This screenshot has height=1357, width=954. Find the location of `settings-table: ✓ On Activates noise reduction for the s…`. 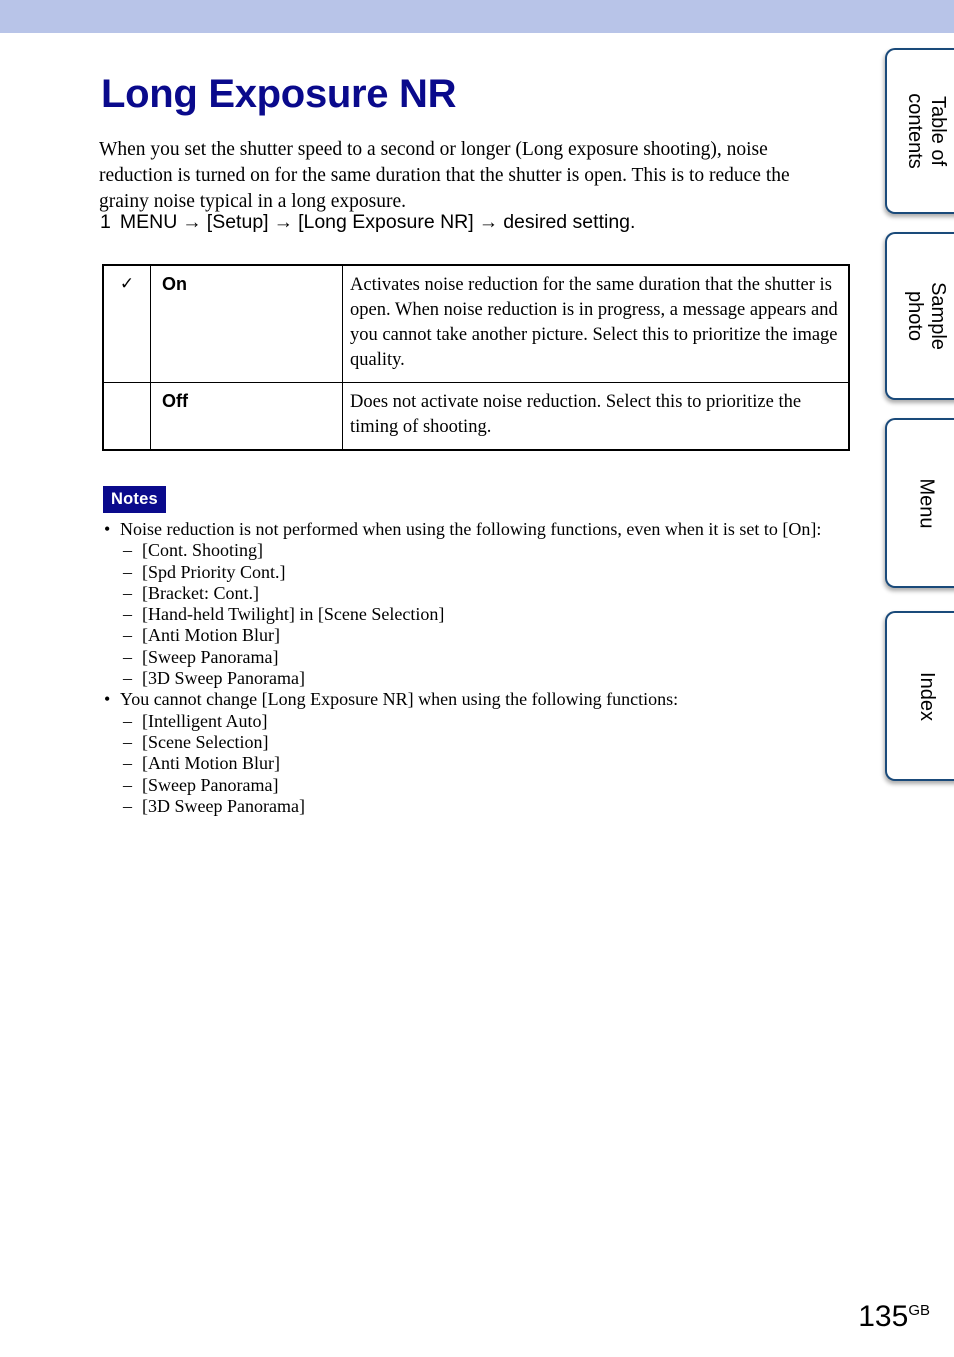

settings-table: ✓ On Activates noise reduction for the s… is located at coordinates (476, 357).